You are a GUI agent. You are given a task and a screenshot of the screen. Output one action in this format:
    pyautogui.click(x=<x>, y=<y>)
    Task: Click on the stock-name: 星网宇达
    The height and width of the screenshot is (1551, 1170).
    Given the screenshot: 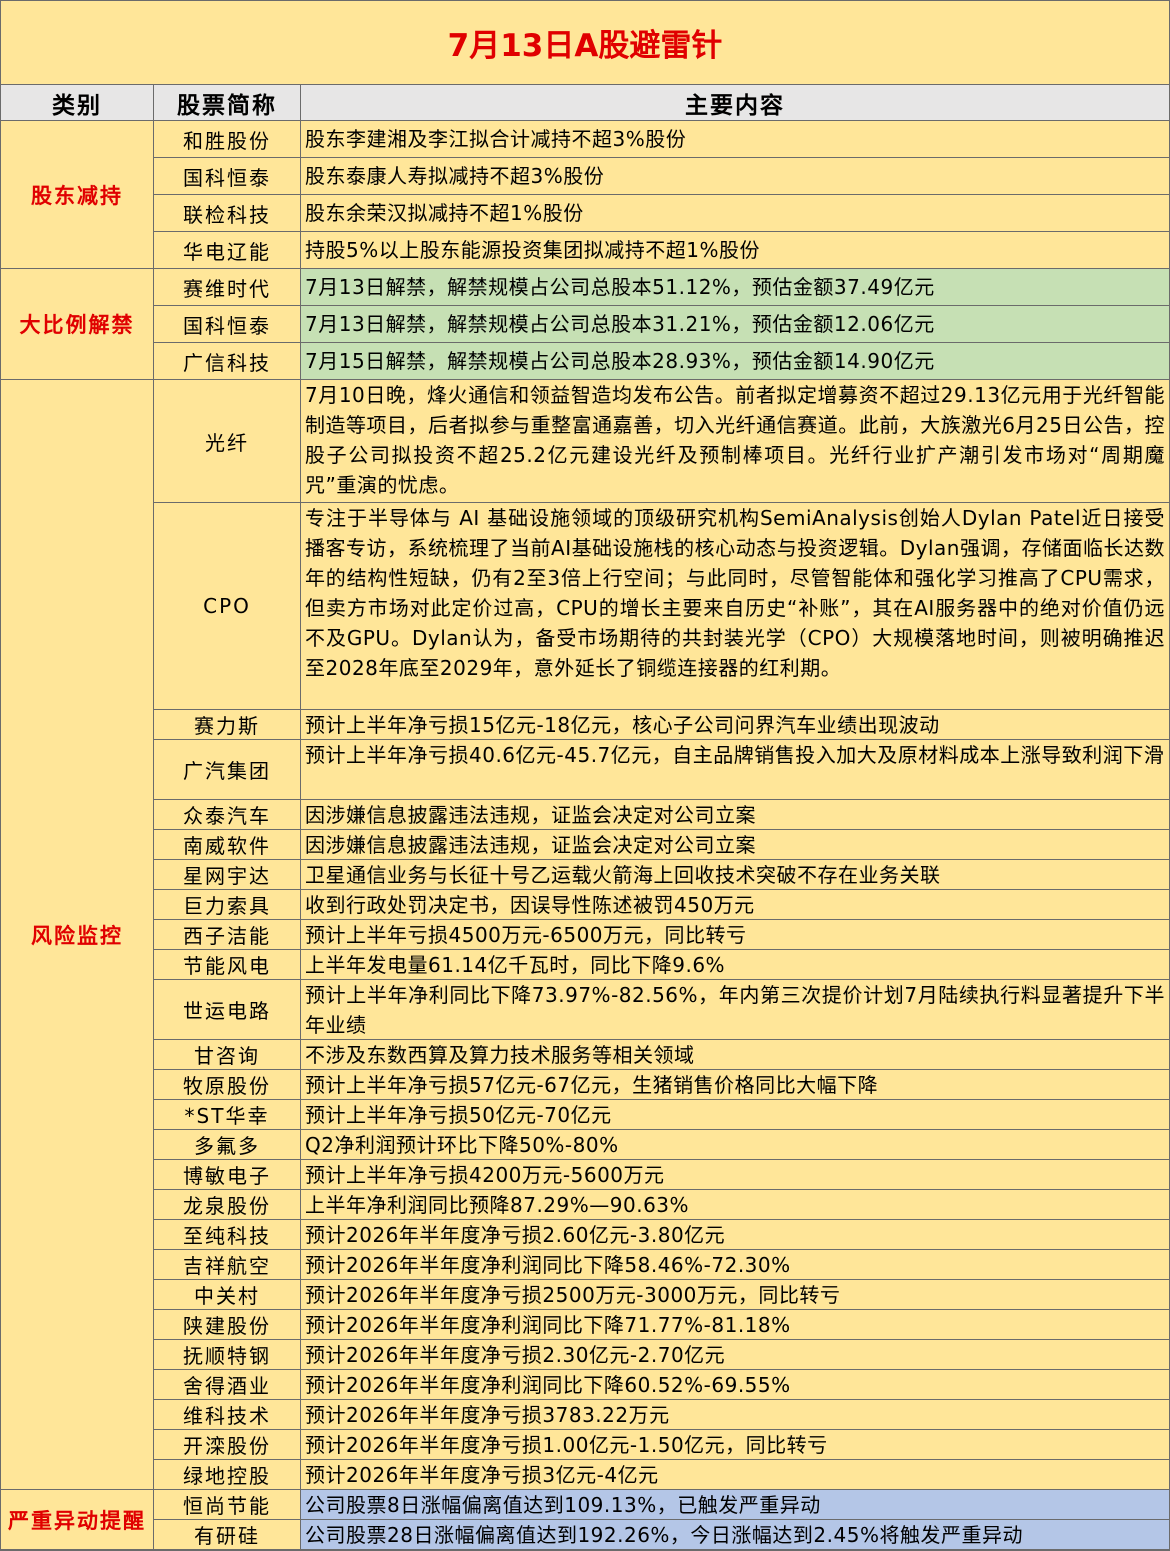 What is the action you would take?
    pyautogui.click(x=227, y=875)
    